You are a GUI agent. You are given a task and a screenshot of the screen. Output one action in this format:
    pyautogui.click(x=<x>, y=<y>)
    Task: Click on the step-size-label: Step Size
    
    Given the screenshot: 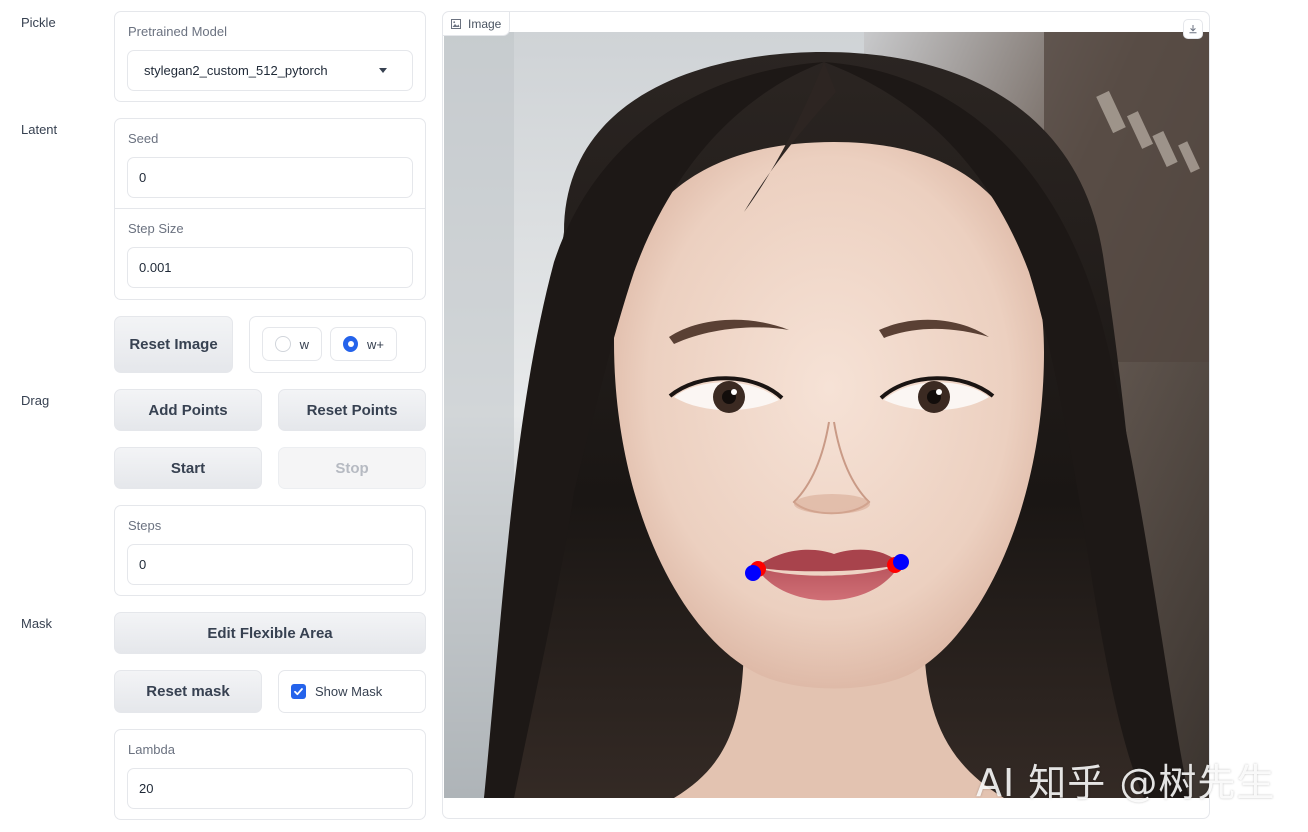 What is the action you would take?
    pyautogui.click(x=156, y=228)
    